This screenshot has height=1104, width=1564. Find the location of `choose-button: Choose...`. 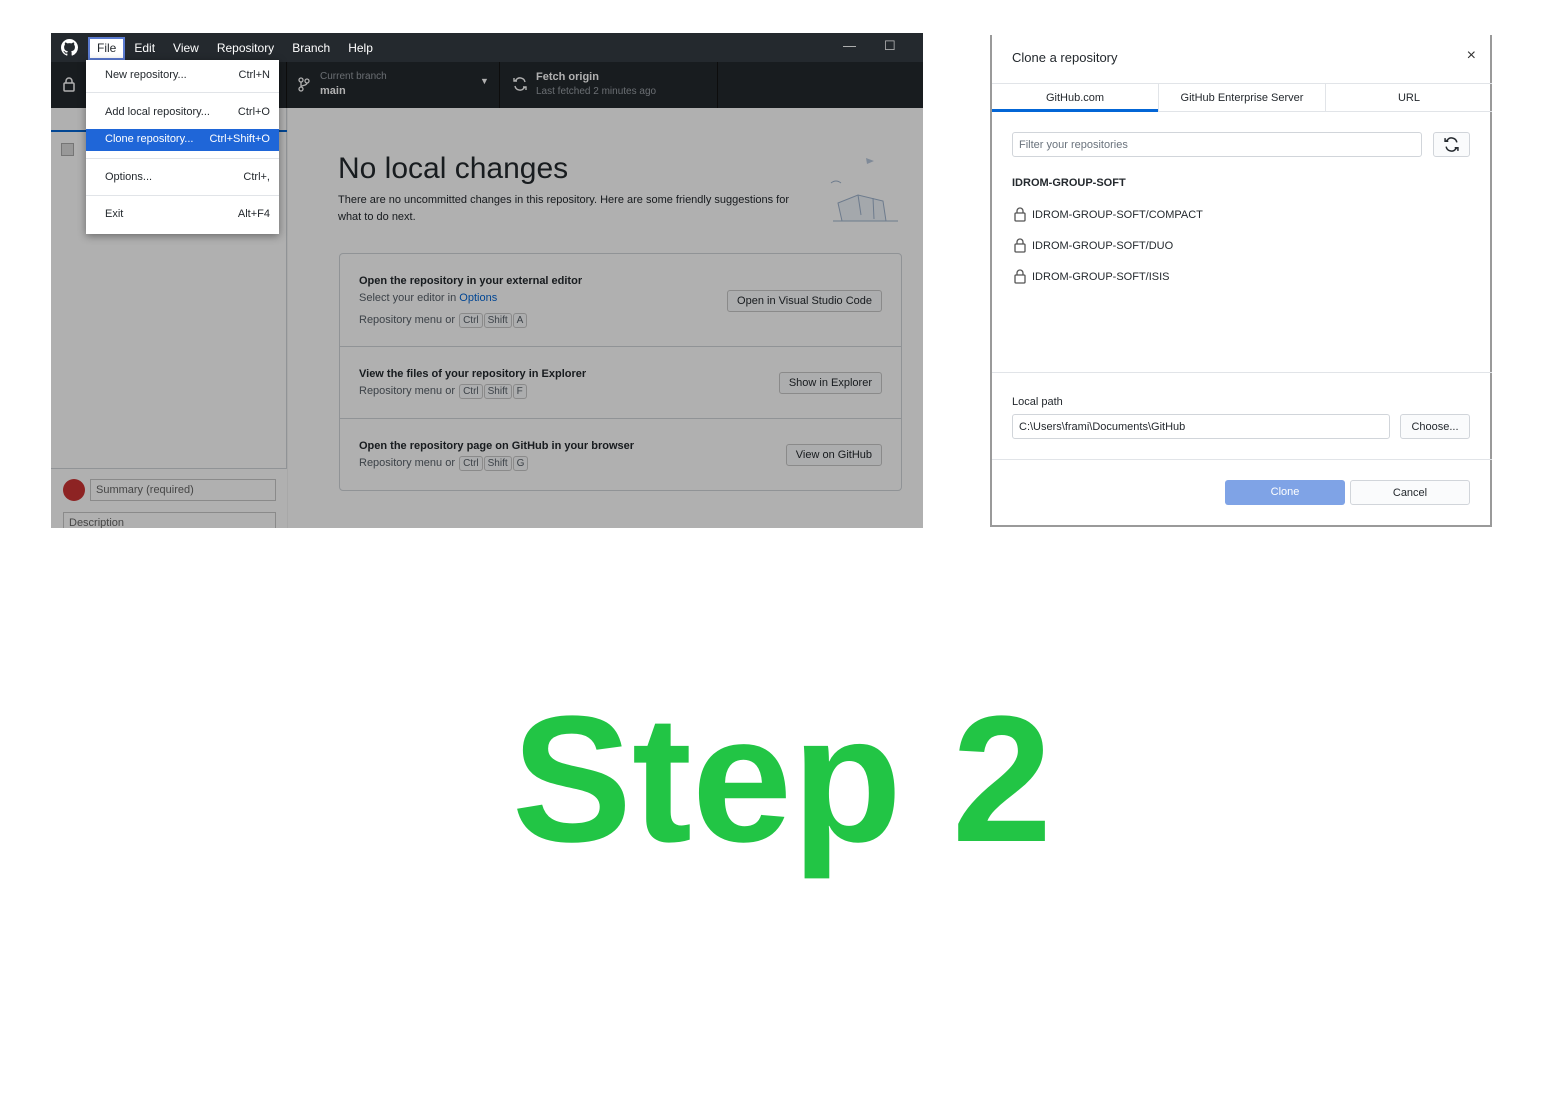

choose-button: Choose... is located at coordinates (1435, 426).